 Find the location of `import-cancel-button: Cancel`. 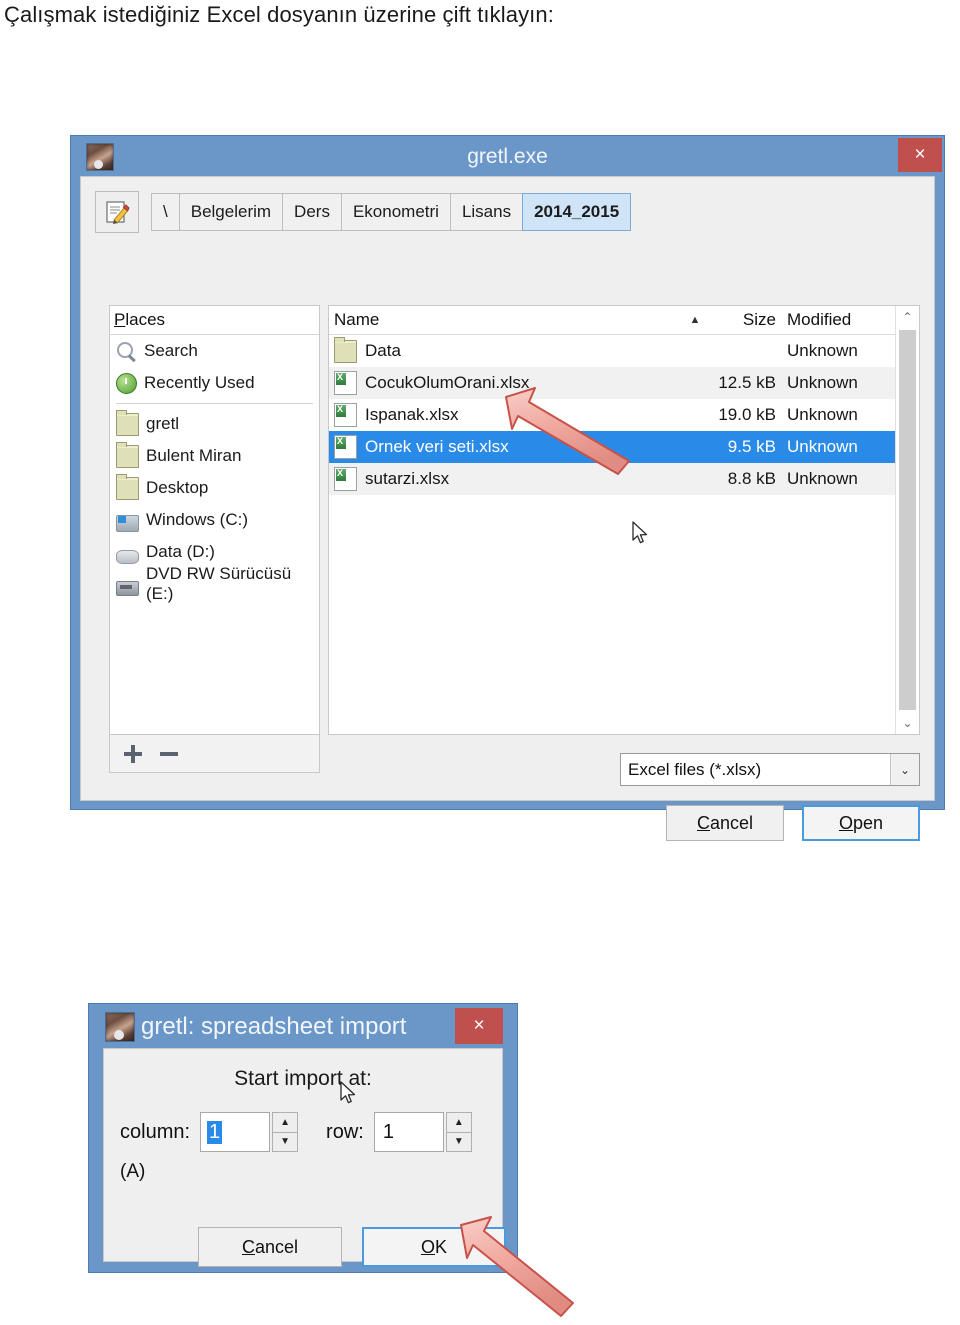

import-cancel-button: Cancel is located at coordinates (270, 1247).